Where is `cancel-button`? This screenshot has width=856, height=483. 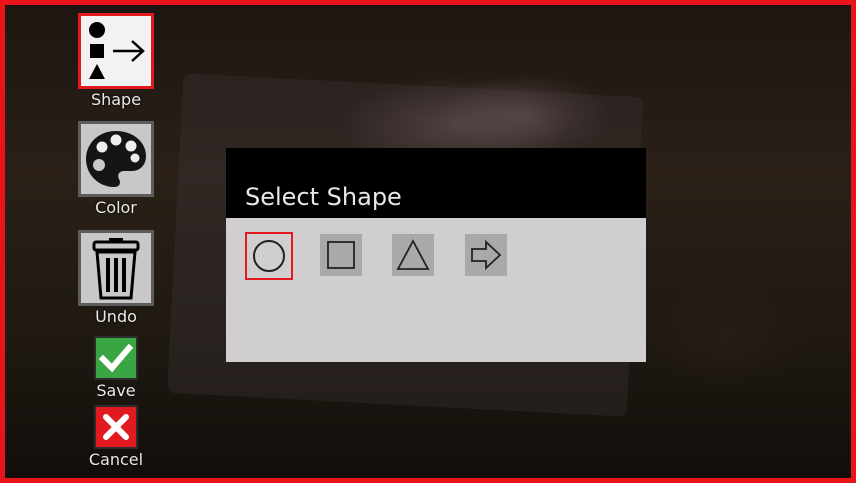 cancel-button is located at coordinates (116, 427).